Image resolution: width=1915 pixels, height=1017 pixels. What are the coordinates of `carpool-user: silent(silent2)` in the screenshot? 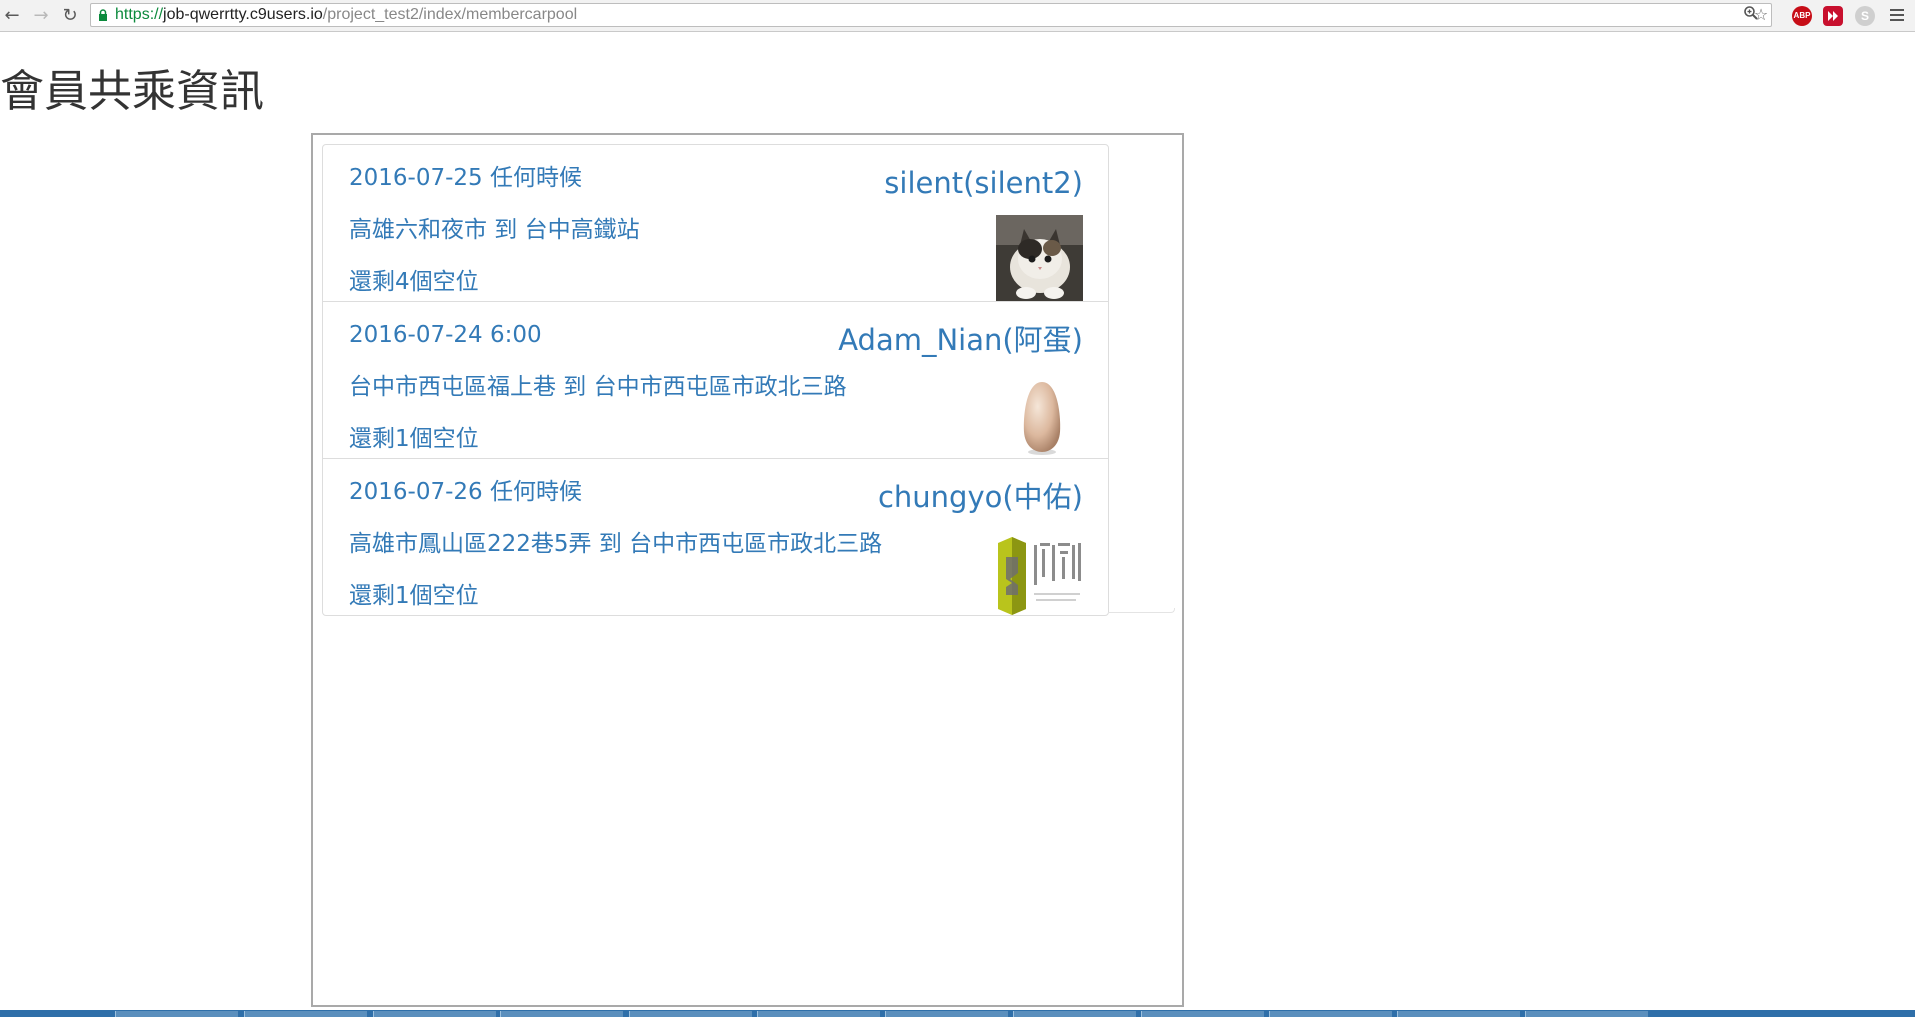 It's located at (983, 183).